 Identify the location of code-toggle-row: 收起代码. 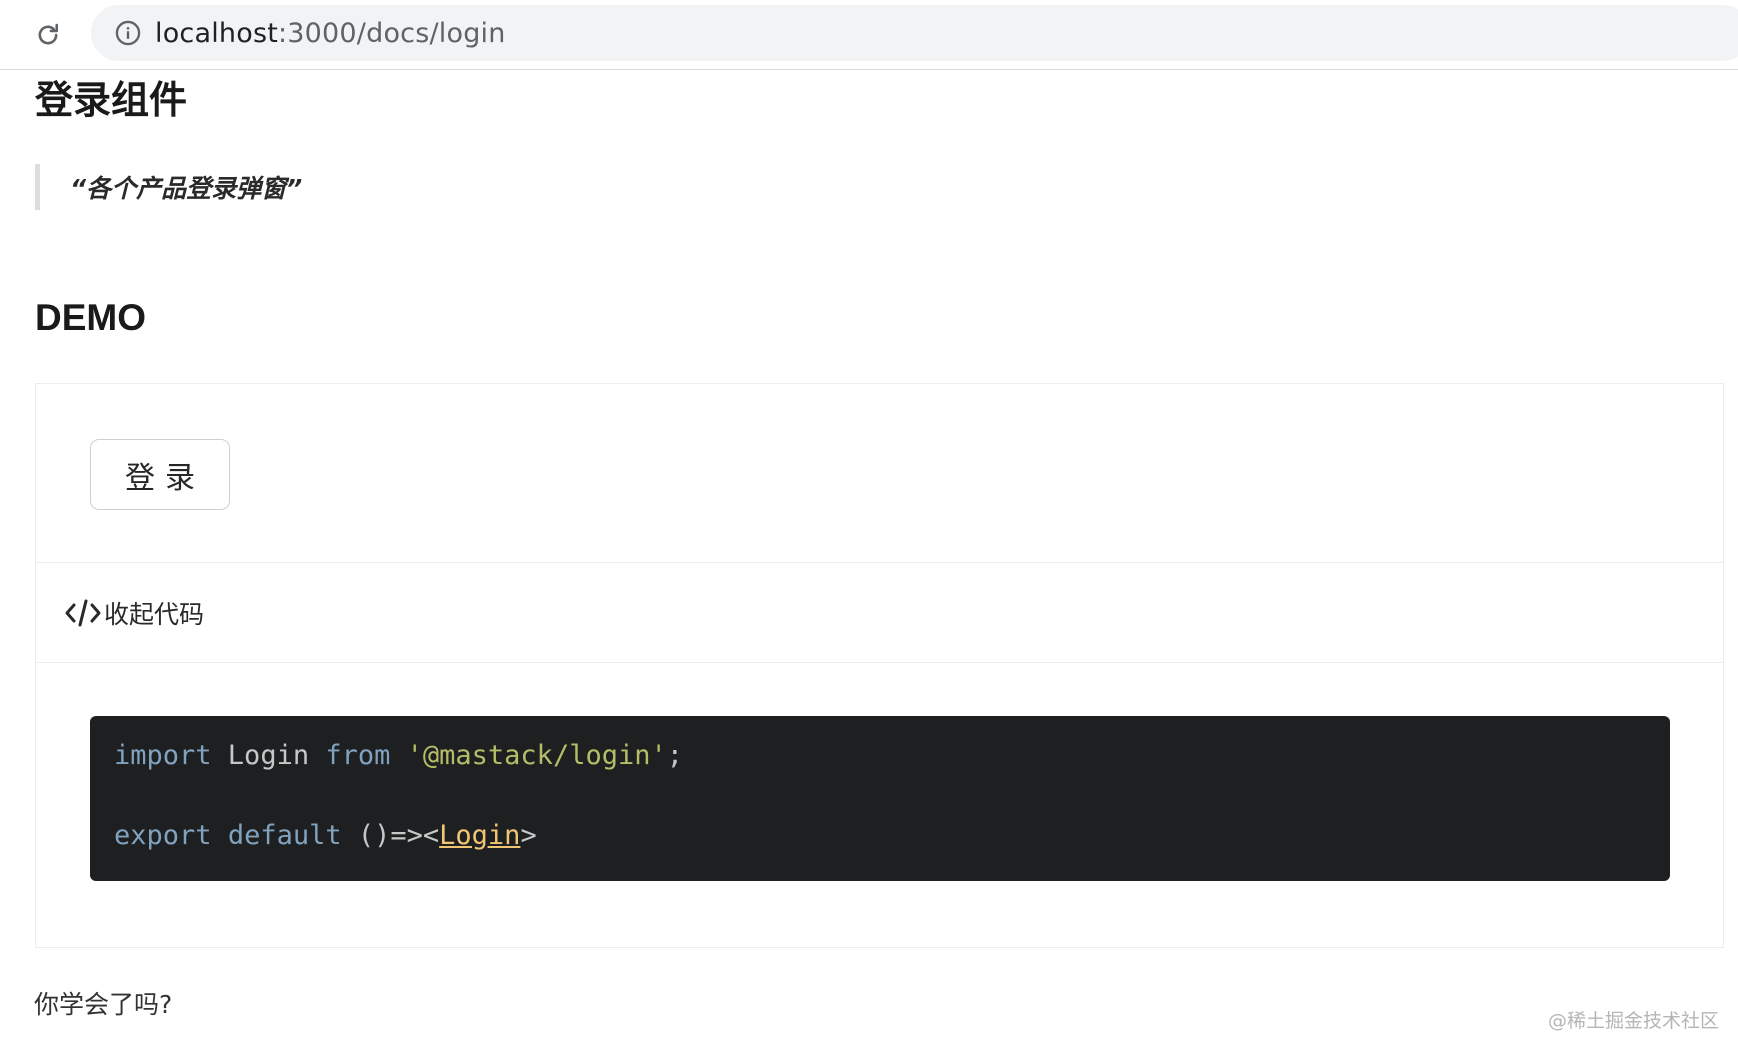
(879, 613).